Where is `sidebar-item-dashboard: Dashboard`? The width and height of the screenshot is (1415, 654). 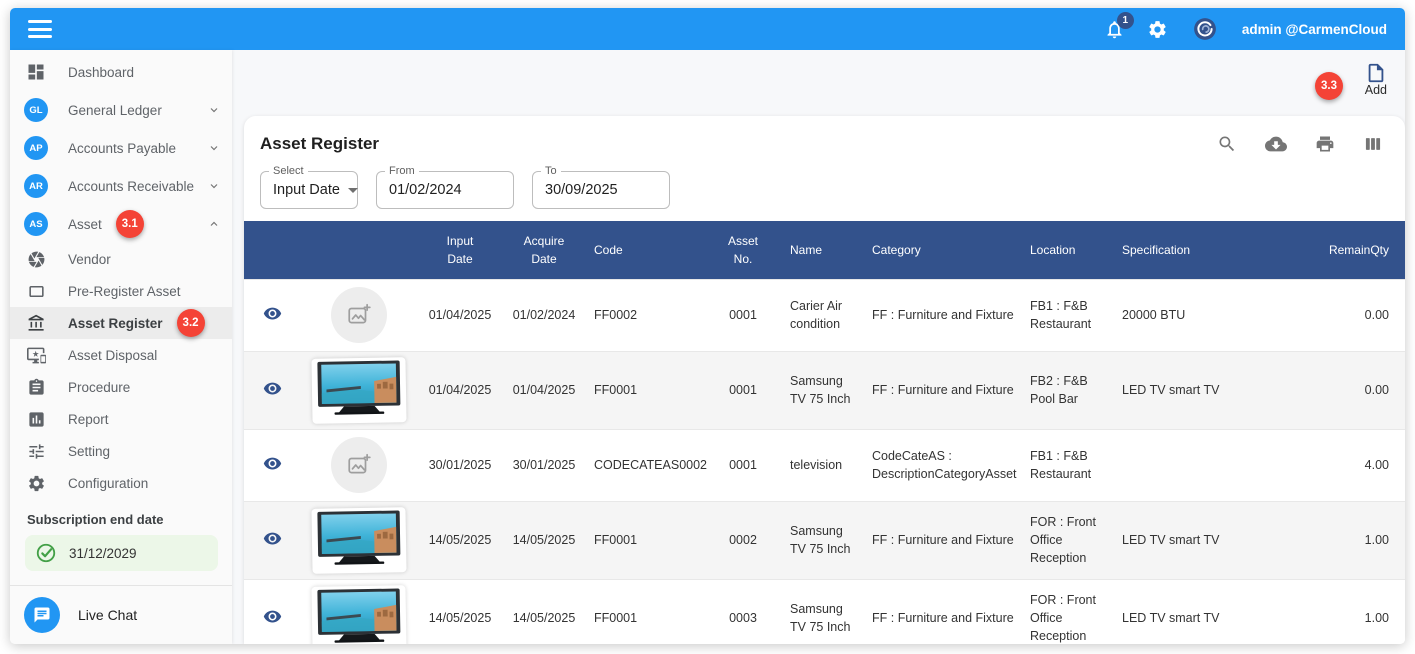 sidebar-item-dashboard: Dashboard is located at coordinates (121, 72).